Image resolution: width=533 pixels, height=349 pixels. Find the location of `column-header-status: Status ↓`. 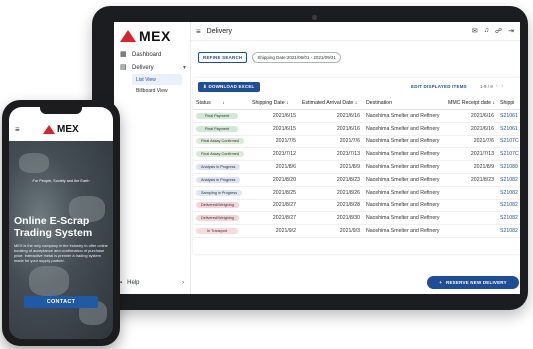

column-header-status: Status ↓ is located at coordinates (221, 103).